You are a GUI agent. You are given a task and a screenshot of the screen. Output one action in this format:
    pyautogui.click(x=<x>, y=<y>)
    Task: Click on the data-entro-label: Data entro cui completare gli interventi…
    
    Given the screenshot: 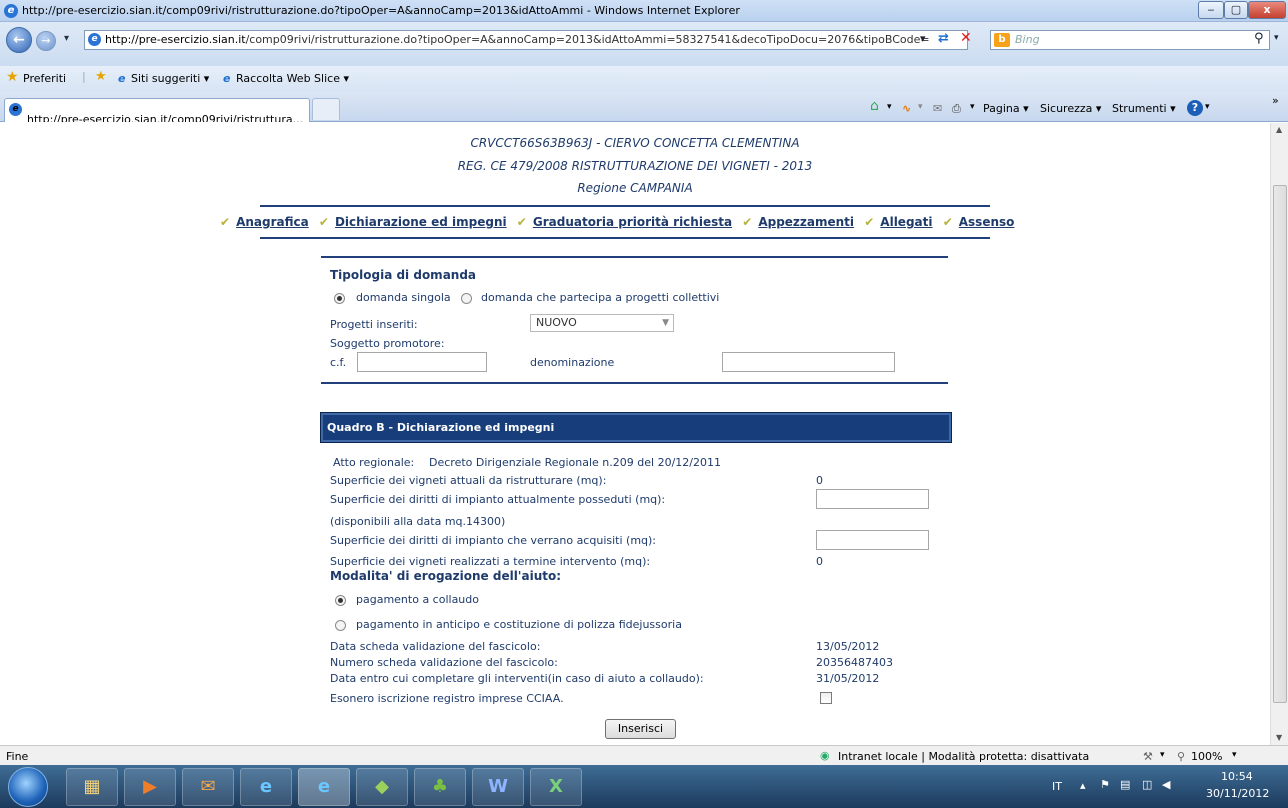 What is the action you would take?
    pyautogui.click(x=517, y=678)
    